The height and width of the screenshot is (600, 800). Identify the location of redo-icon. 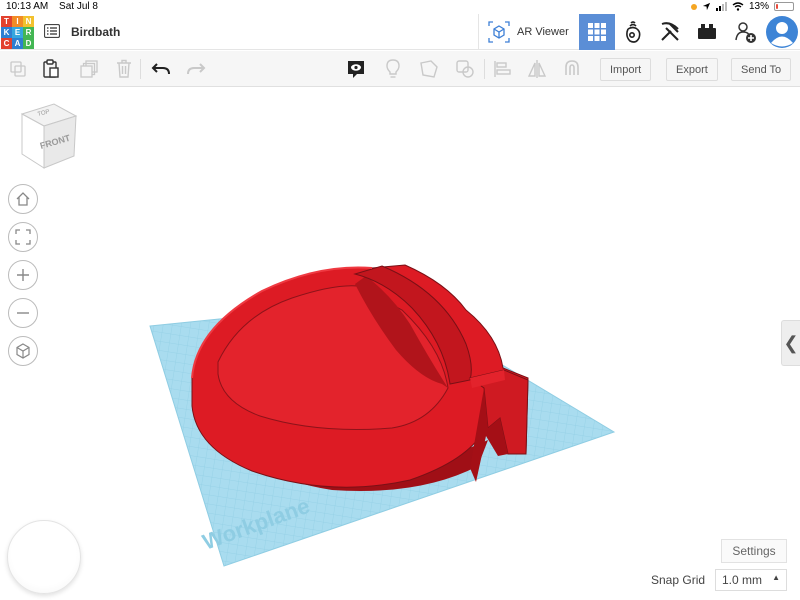
(196, 69).